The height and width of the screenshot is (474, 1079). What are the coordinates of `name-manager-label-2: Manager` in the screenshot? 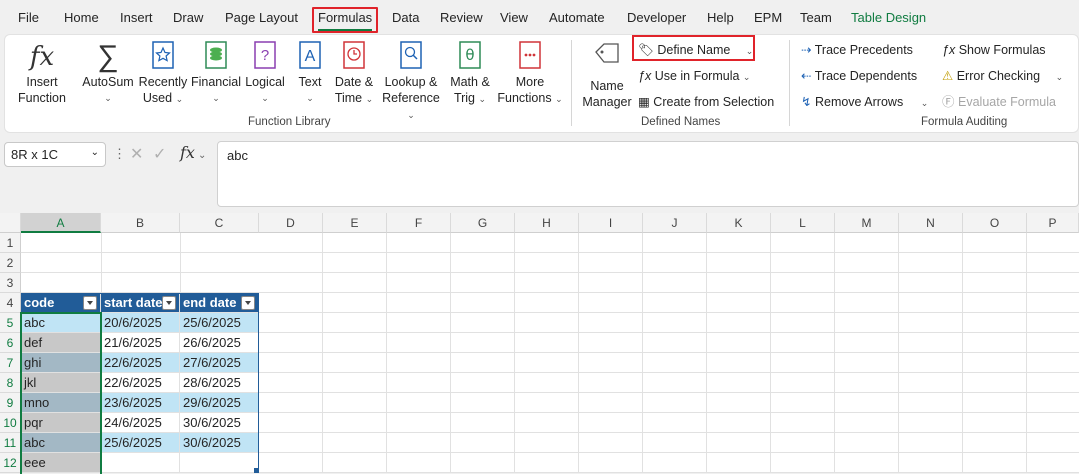 It's located at (607, 102).